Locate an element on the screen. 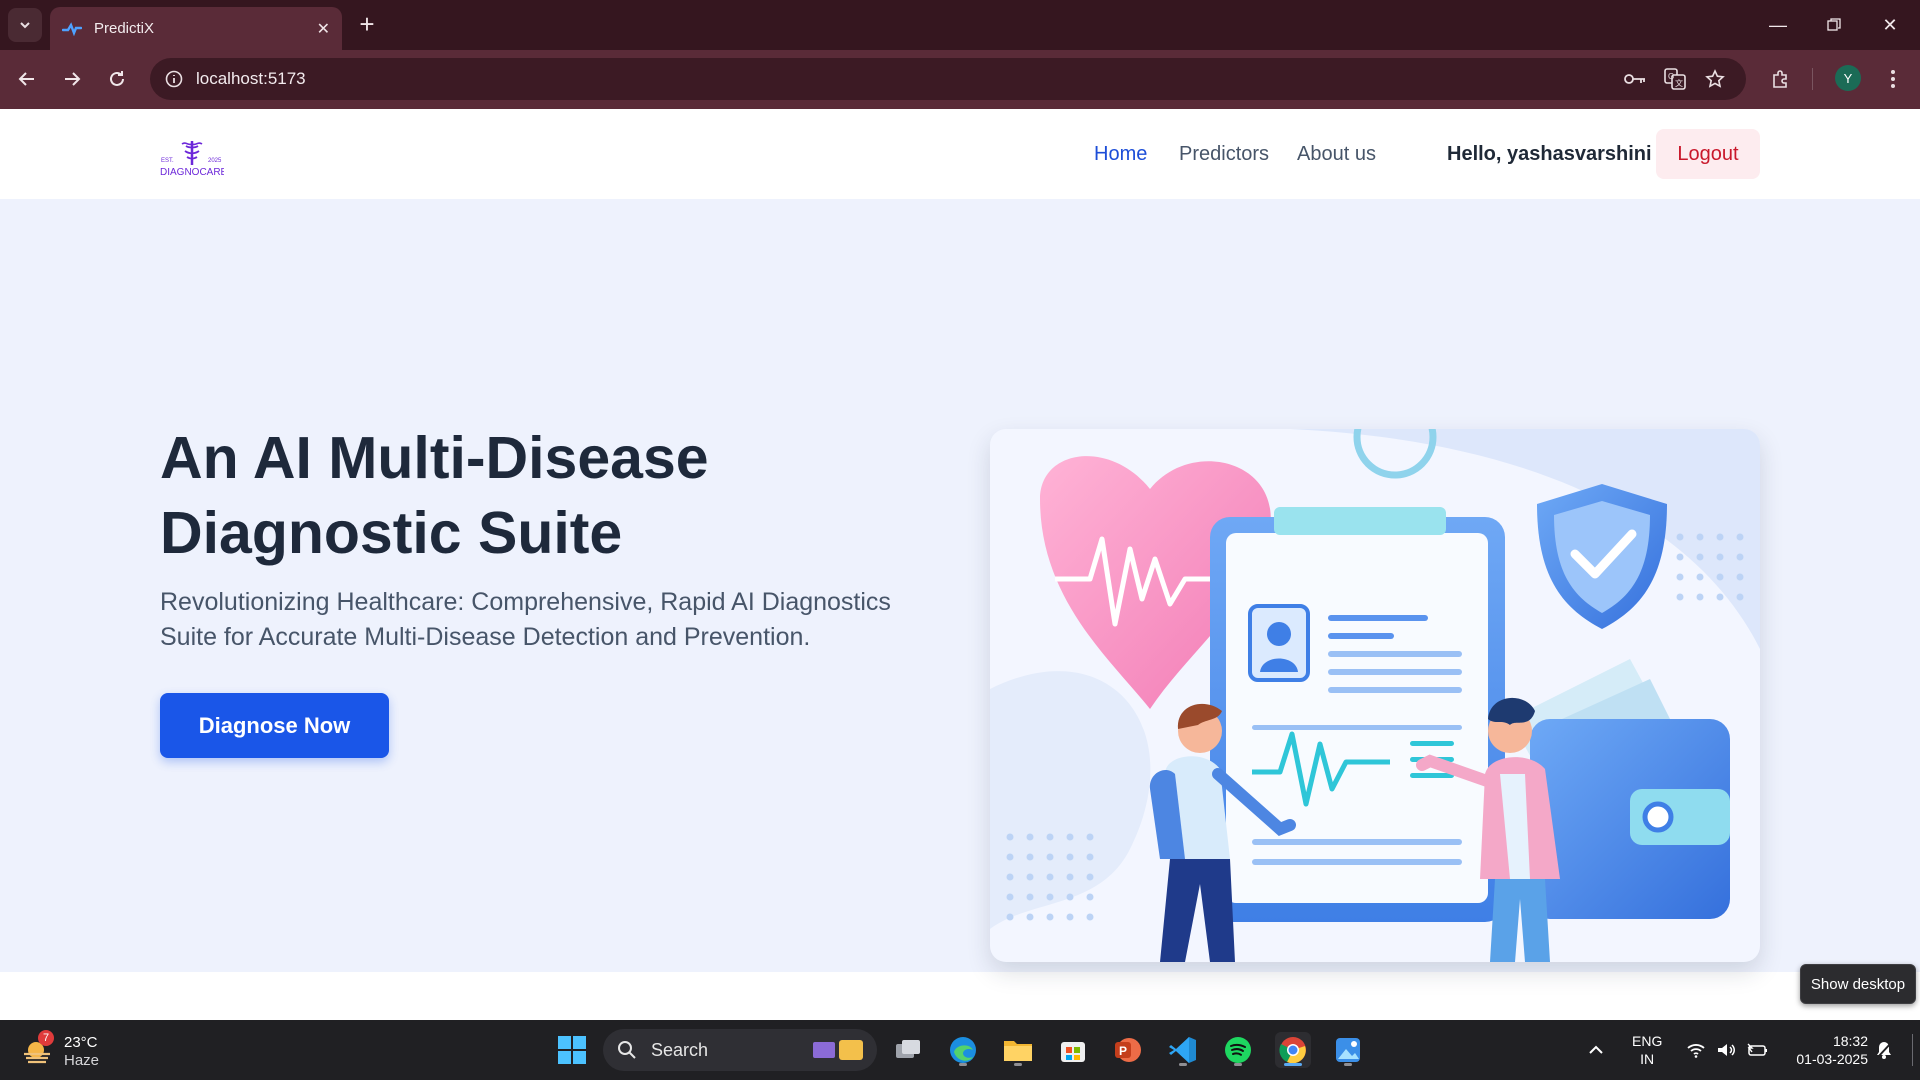  minimize-button: — is located at coordinates (1778, 25).